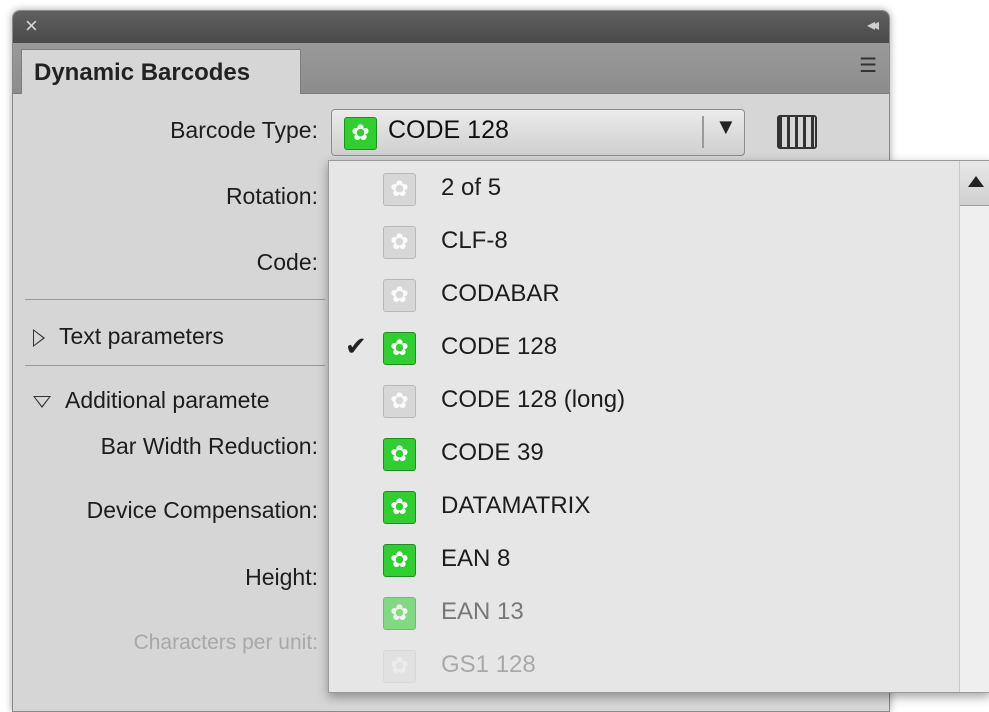  I want to click on text-parameters-section: Text parameters, so click(128, 336).